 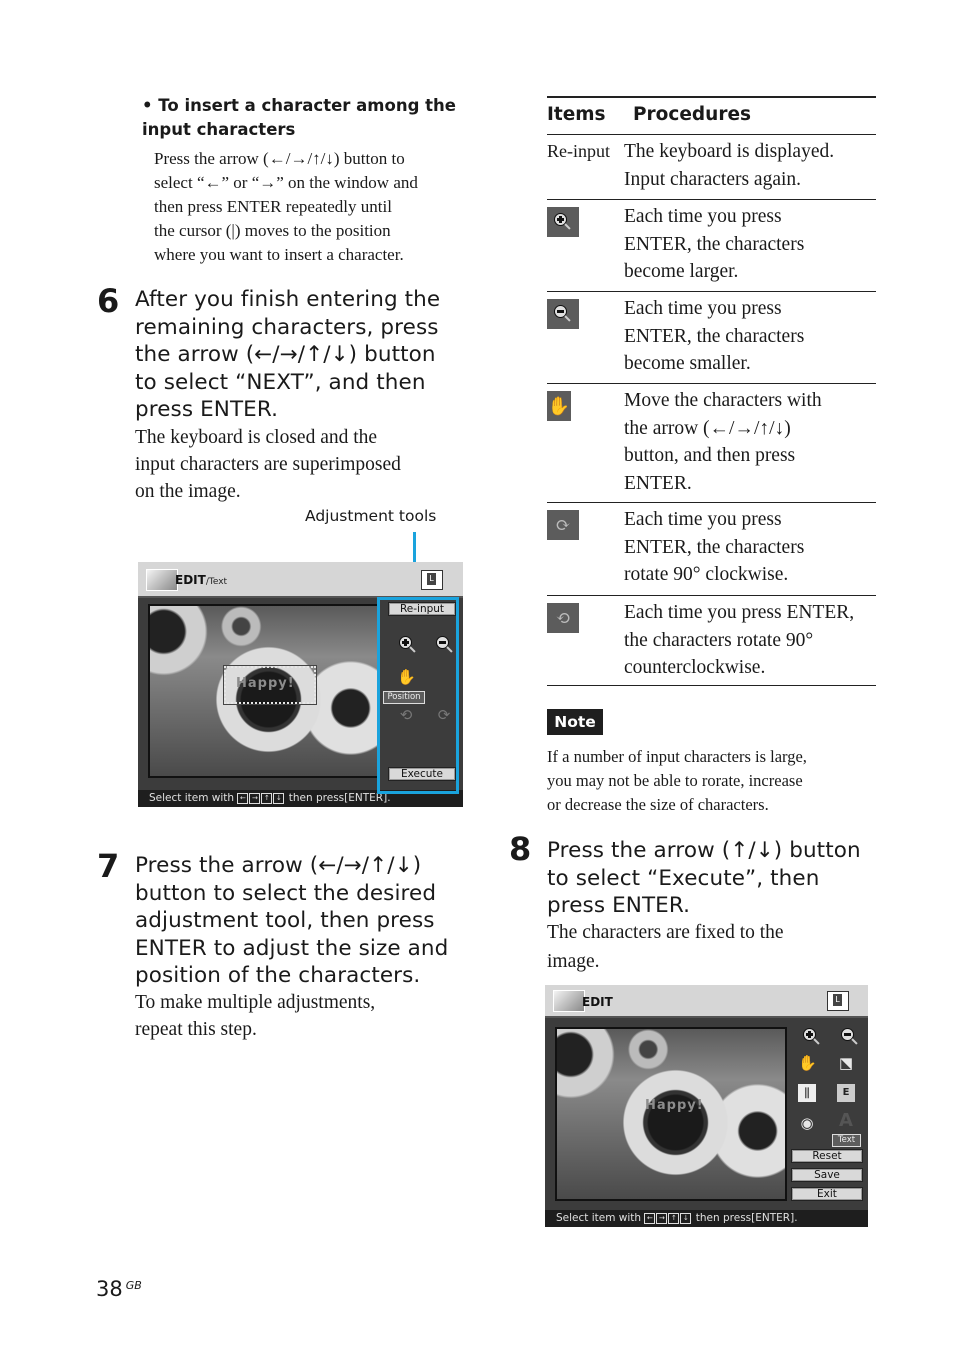 What do you see at coordinates (300, 580) in the screenshot?
I see `screen-header: EDIT∕Text L` at bounding box center [300, 580].